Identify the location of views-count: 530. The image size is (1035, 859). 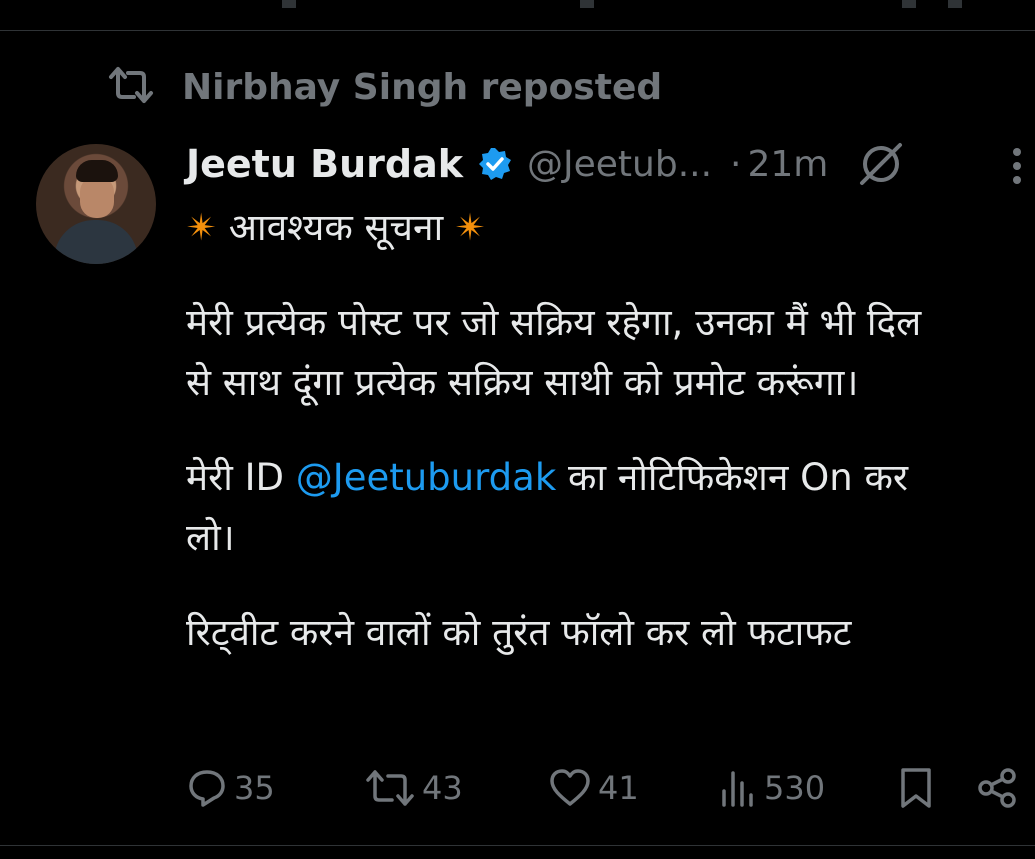
(795, 788).